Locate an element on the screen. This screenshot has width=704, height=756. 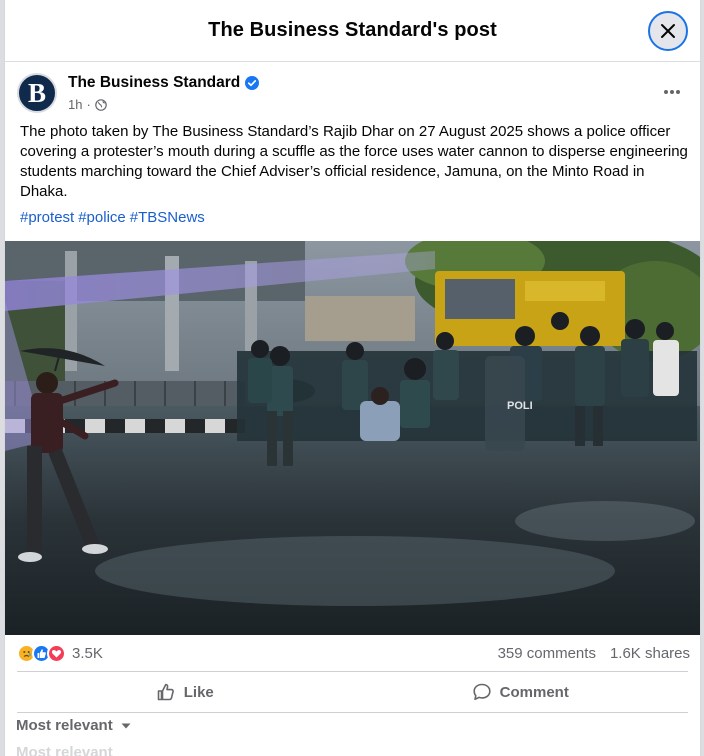
close-button is located at coordinates (668, 31).